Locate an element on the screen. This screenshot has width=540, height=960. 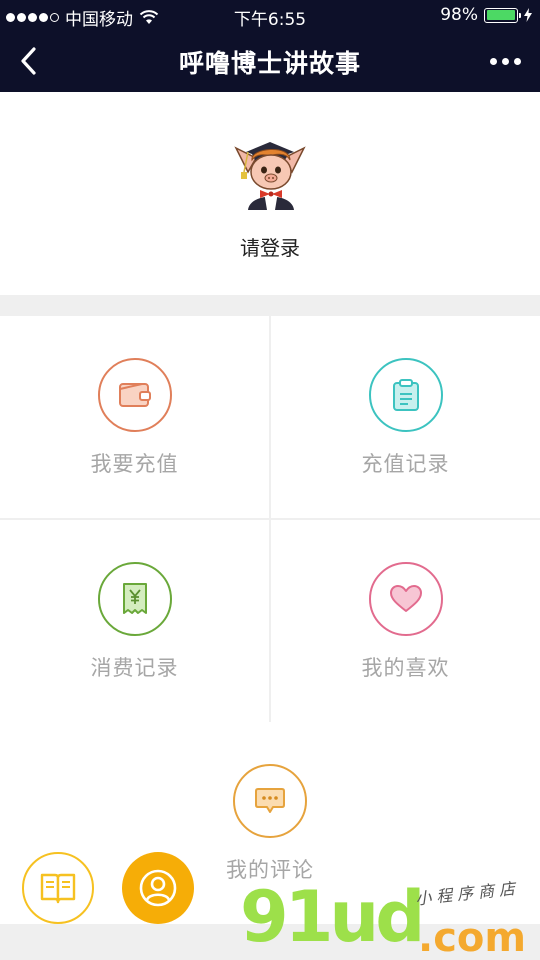
status-right: 98% is located at coordinates (486, 15).